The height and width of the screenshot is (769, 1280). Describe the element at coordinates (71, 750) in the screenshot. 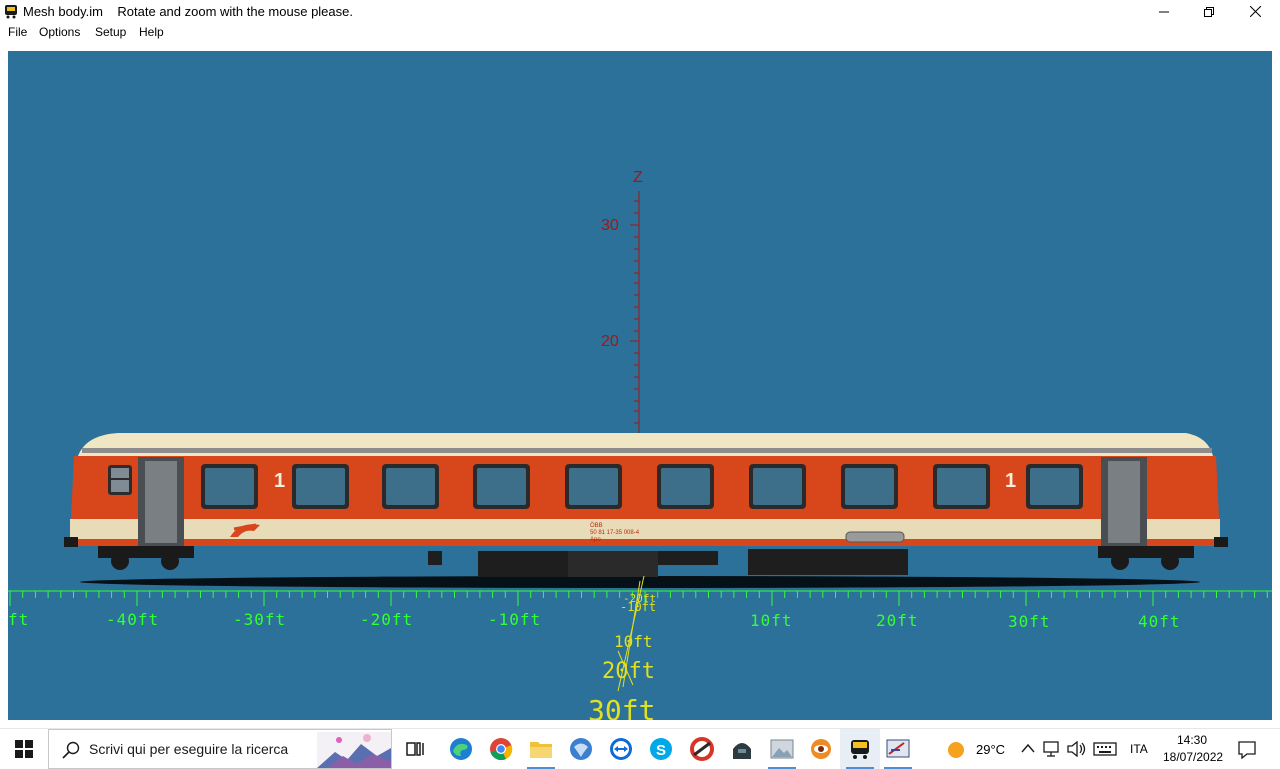

I see `search-icon` at that location.